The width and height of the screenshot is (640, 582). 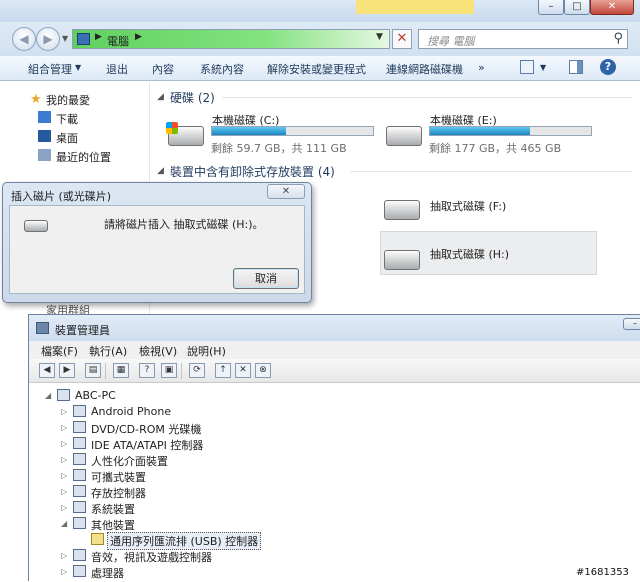 What do you see at coordinates (481, 67) in the screenshot?
I see `more-commands-button: »` at bounding box center [481, 67].